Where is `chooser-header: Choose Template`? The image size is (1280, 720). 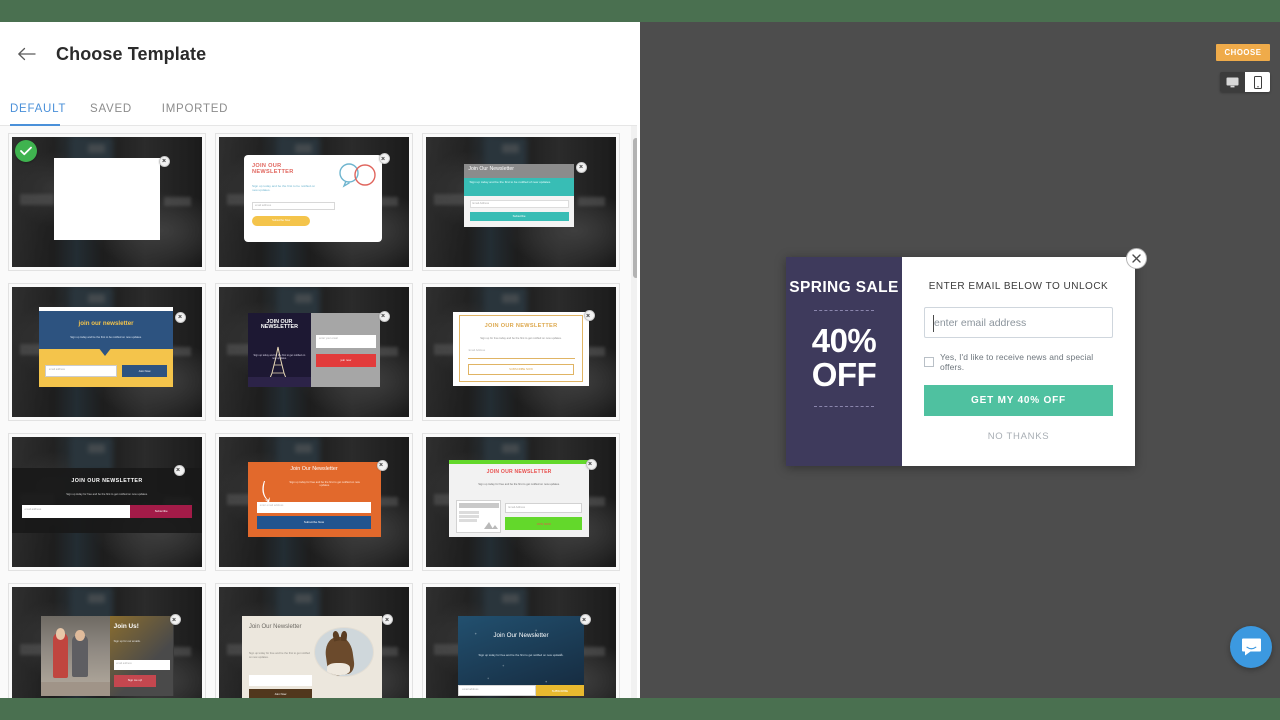
chooser-header: Choose Template is located at coordinates (320, 54).